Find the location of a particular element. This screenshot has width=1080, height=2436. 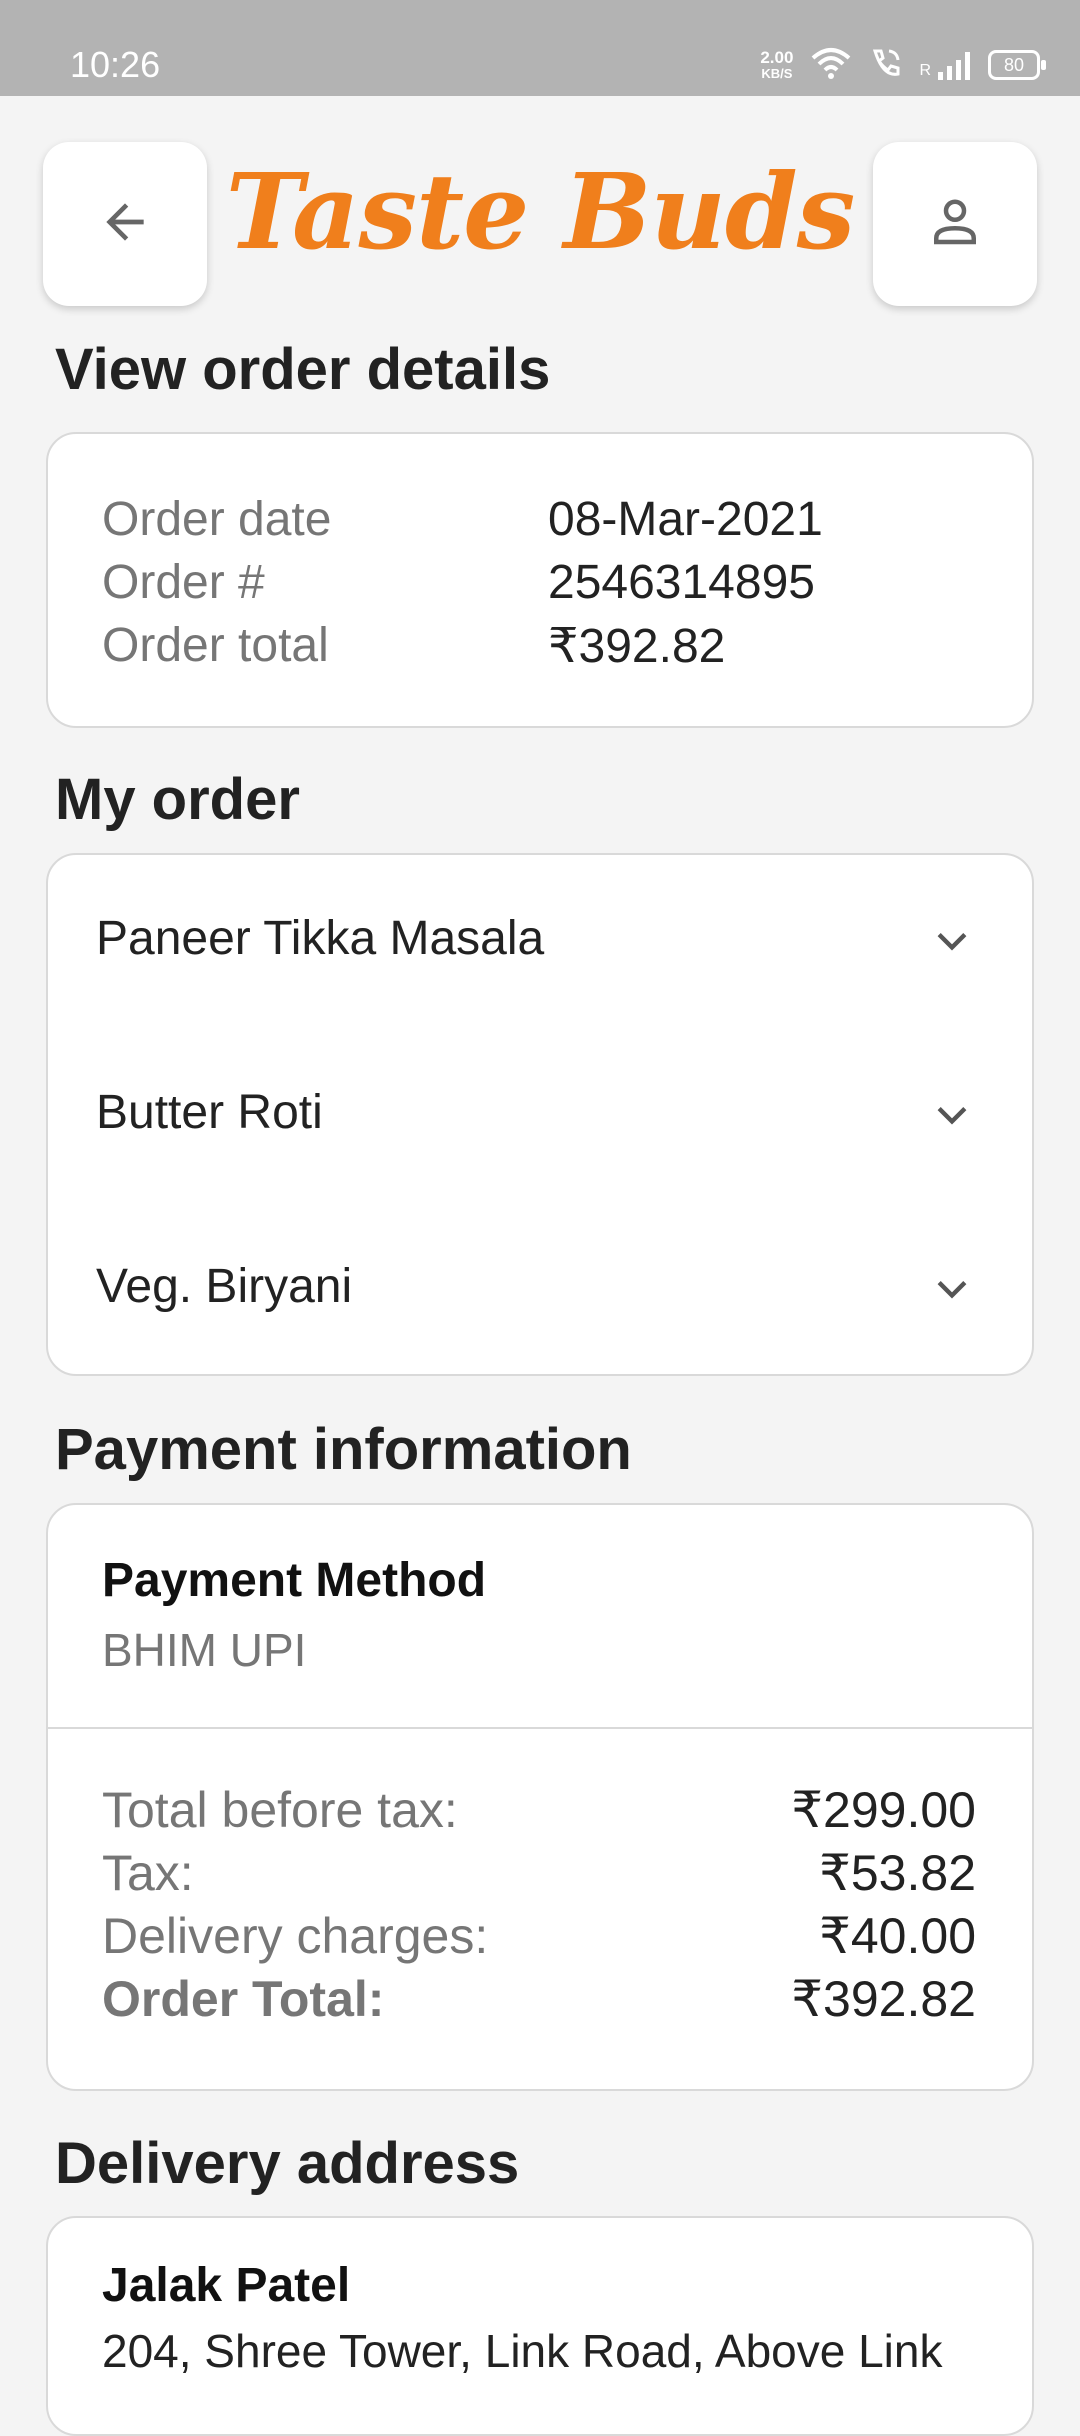

recipient-name: Jalak Patel is located at coordinates (226, 2285).